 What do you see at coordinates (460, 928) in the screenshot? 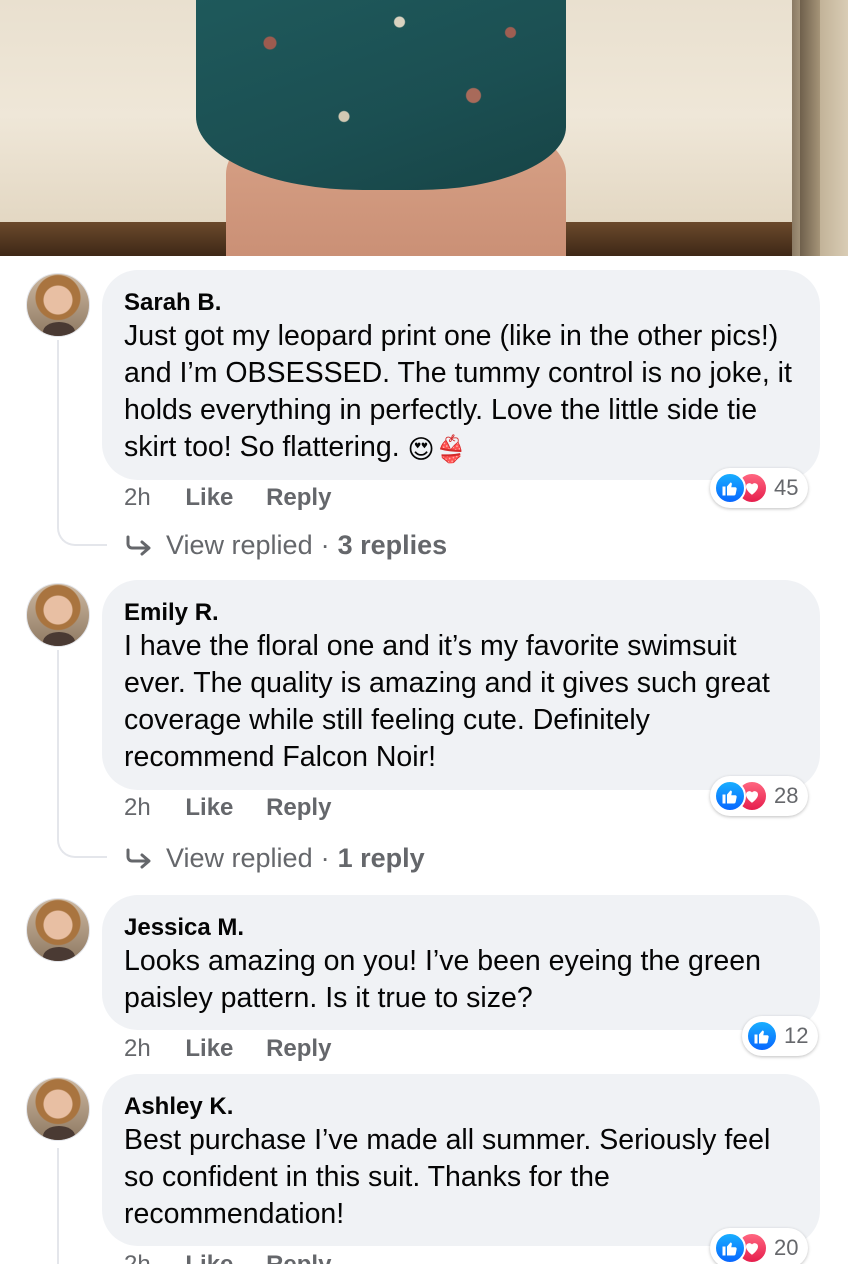
I see `comment-author: Jessica M.` at bounding box center [460, 928].